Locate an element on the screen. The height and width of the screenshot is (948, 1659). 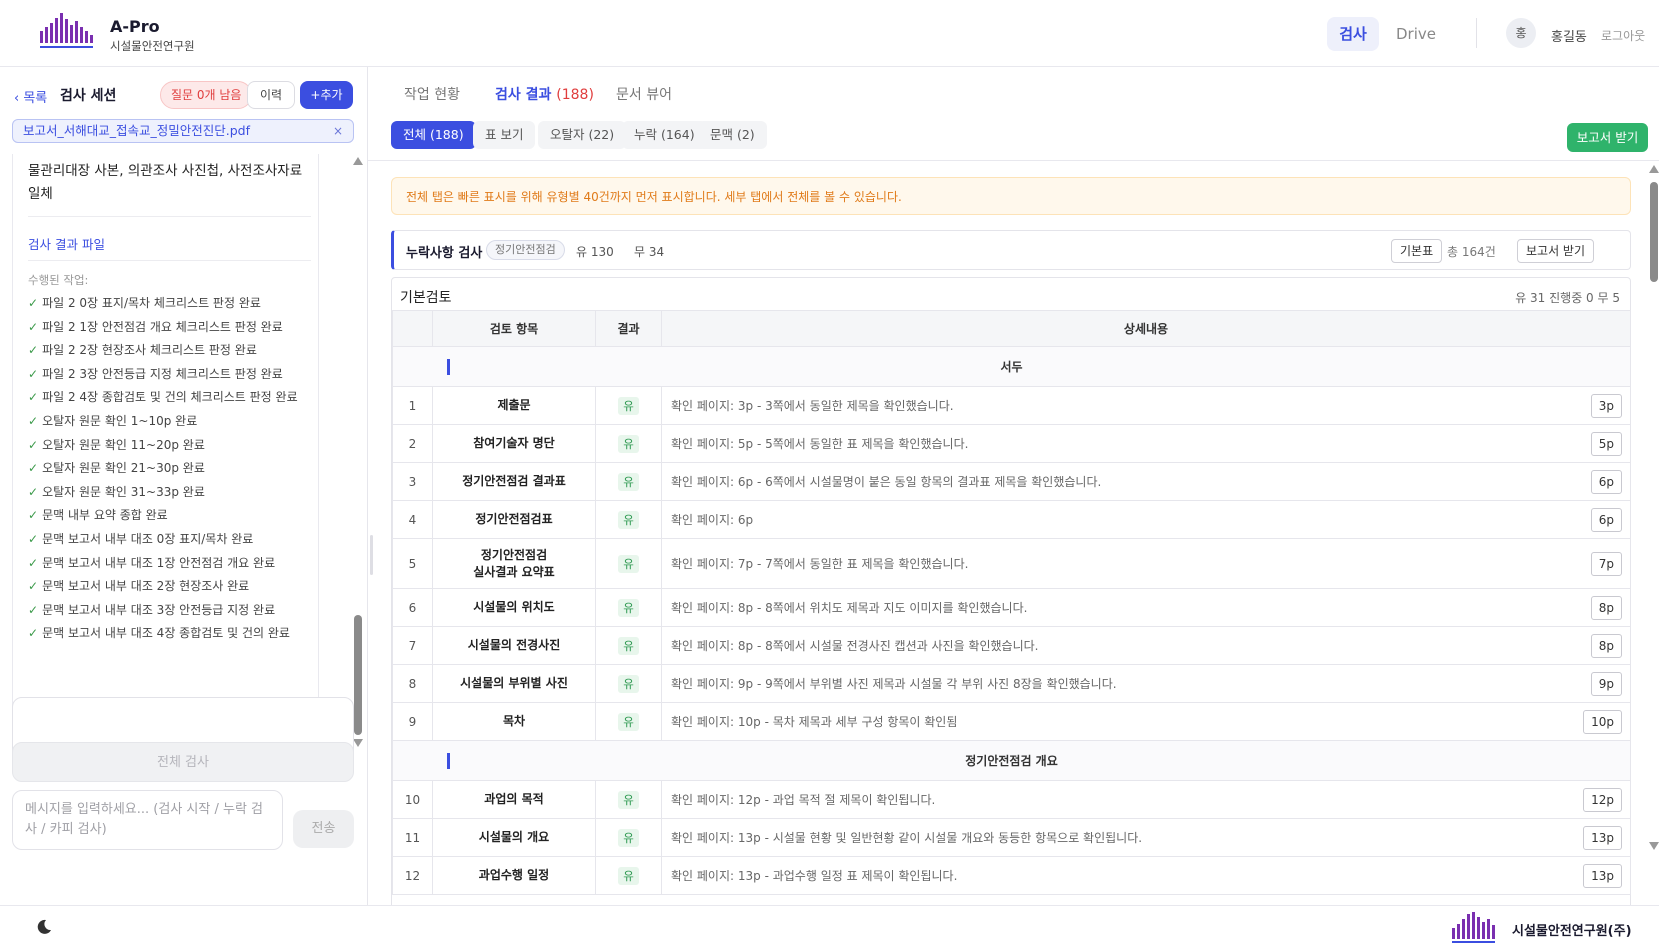
row-number: 4 is located at coordinates (412, 519).